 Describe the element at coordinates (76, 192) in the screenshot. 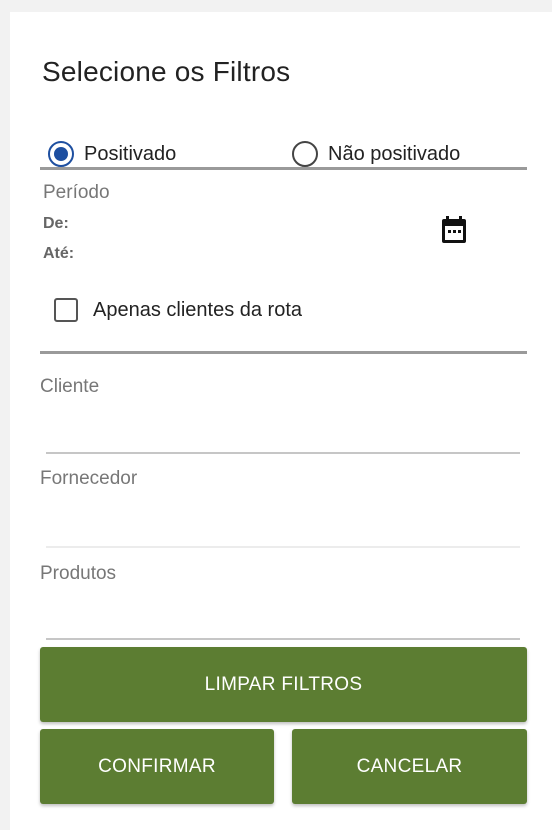

I see `period-label: Período` at that location.